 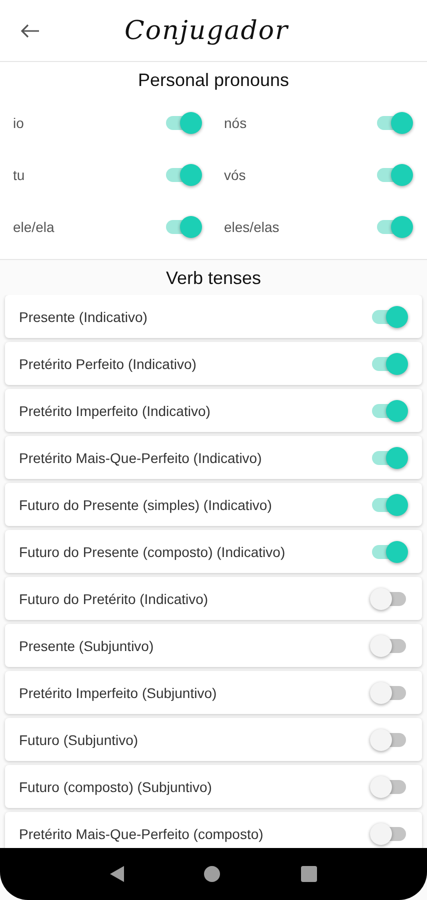 I want to click on tense-label: Futuro (Subjuntivo), so click(x=78, y=740).